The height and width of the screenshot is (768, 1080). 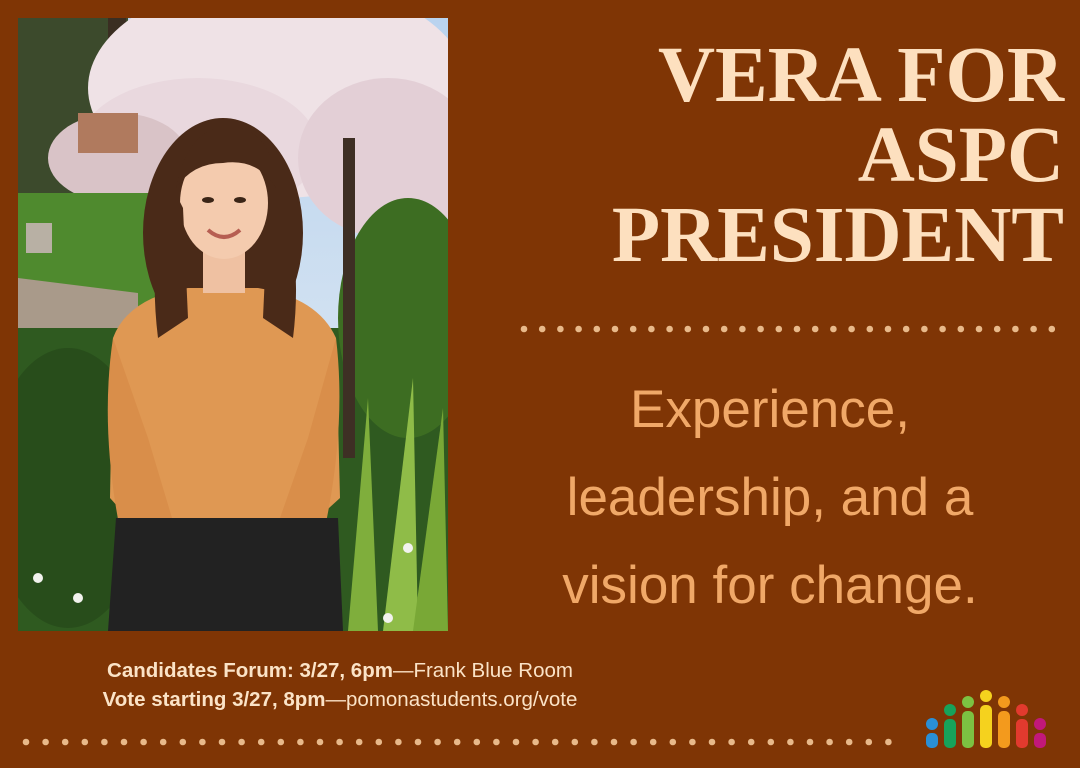 I want to click on tagline-line-1: Experience,, so click(x=770, y=409).